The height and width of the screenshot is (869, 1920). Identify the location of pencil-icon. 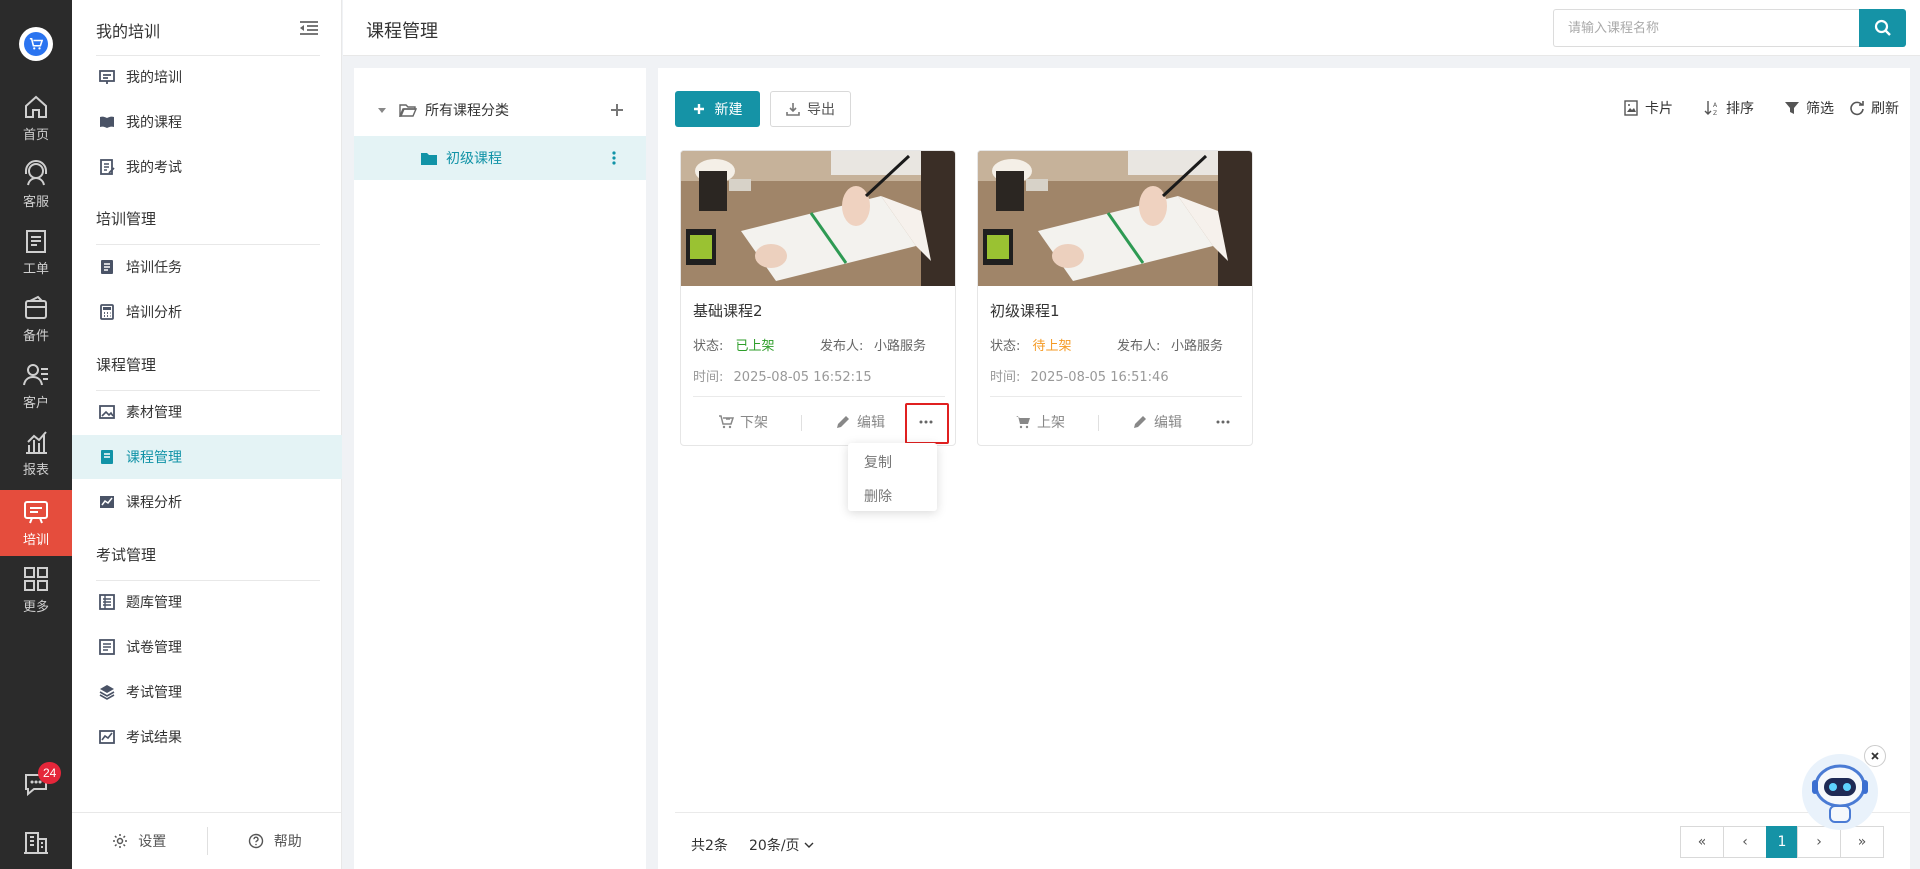
(843, 422).